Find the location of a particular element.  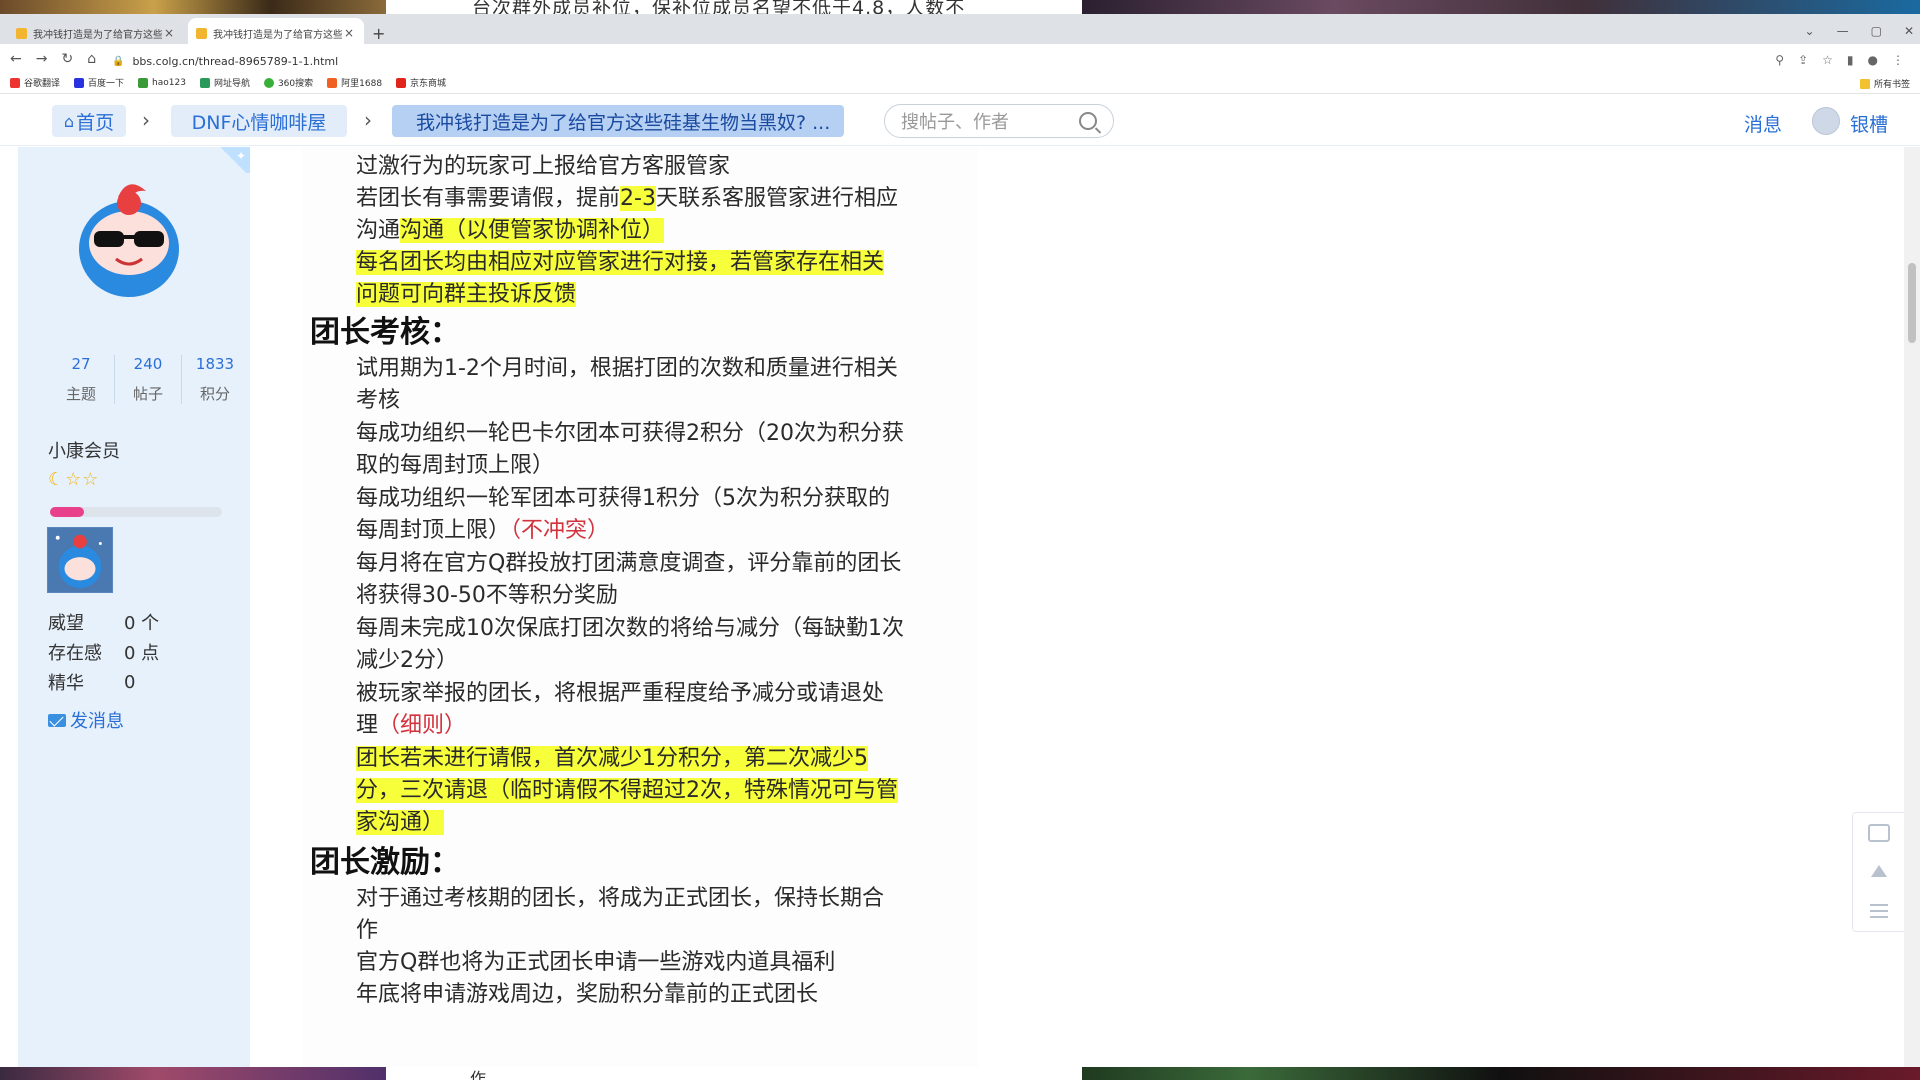

sparkle-icon: ✦ is located at coordinates (240, 156).